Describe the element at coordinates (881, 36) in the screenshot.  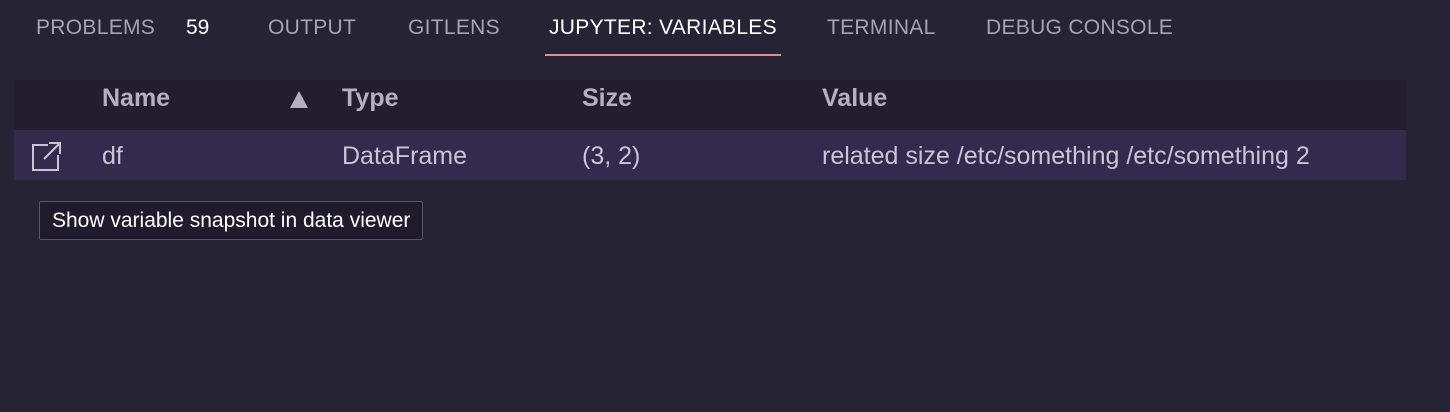
I see `tab-terminal: TERMINAL` at that location.